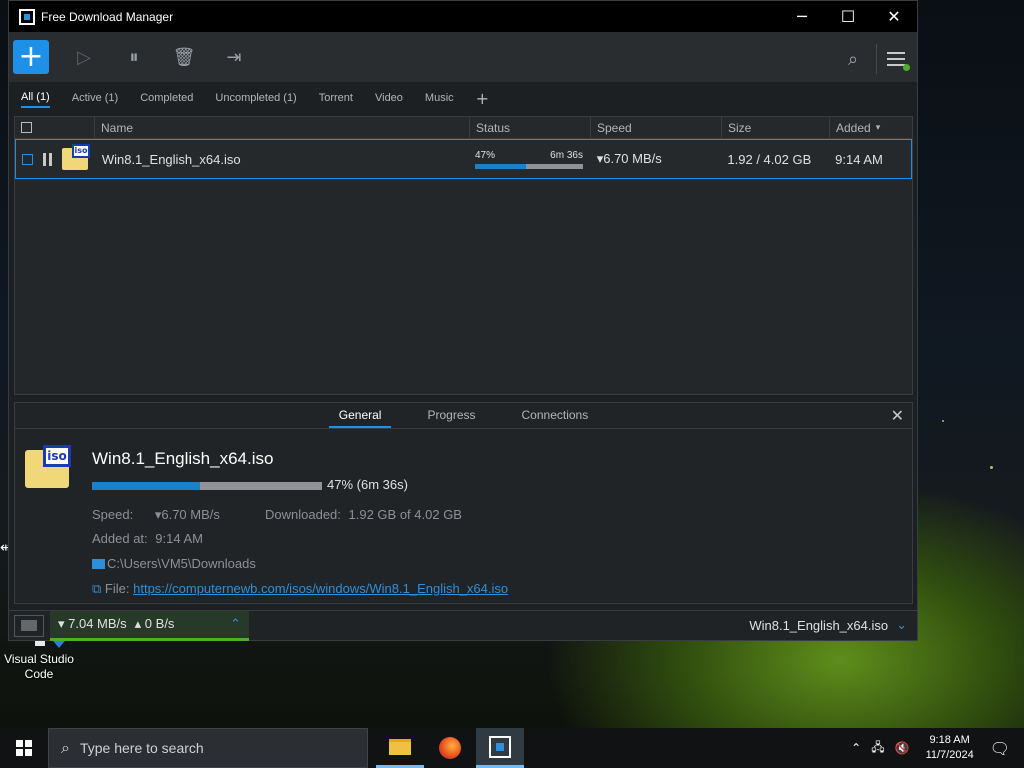 This screenshot has height=768, width=1024. What do you see at coordinates (166, 98) in the screenshot?
I see `filter-completed: Completed` at bounding box center [166, 98].